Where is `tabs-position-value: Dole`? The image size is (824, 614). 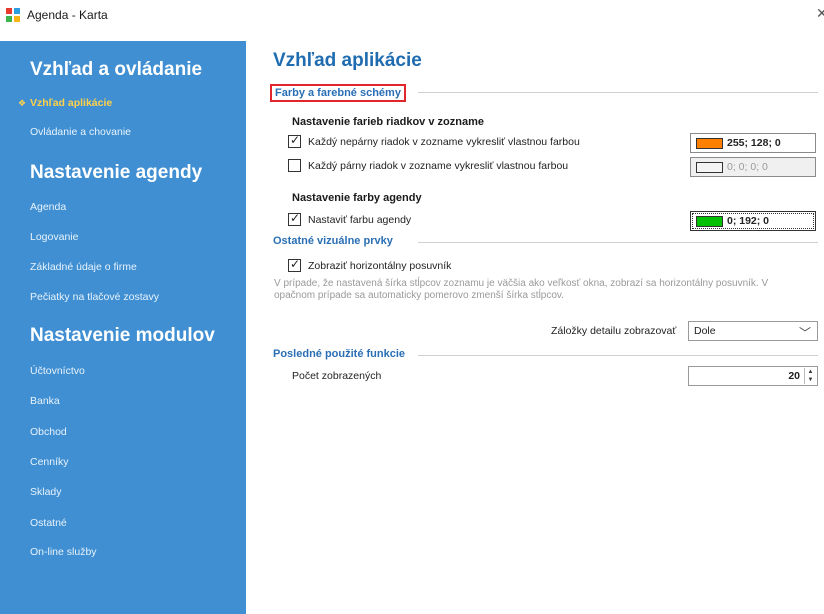
tabs-position-value: Dole is located at coordinates (705, 331).